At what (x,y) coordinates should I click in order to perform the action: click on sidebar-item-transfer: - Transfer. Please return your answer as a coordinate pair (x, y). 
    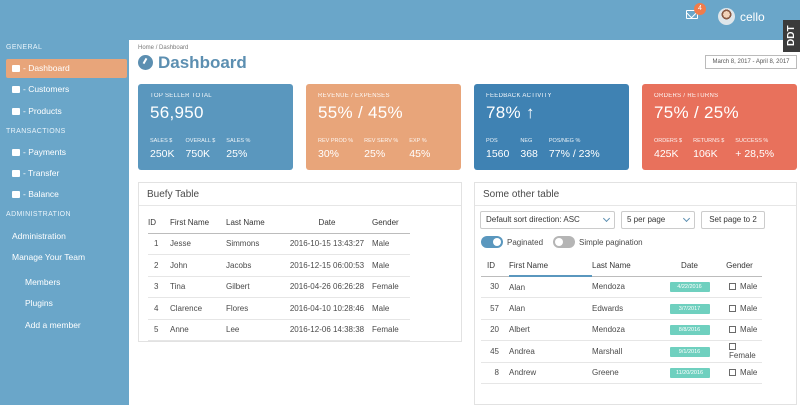
    Looking at the image, I should click on (66, 173).